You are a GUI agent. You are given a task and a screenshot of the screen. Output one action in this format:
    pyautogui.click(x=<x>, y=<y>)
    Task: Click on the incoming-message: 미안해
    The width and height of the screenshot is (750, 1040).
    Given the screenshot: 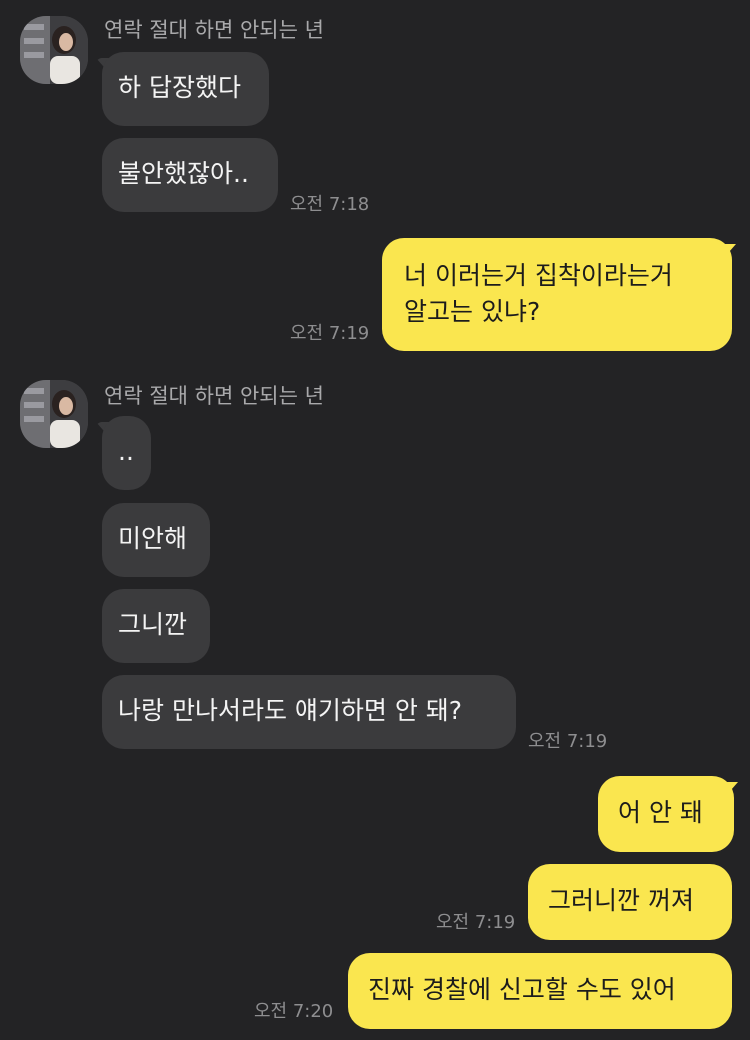 What is the action you would take?
    pyautogui.click(x=156, y=540)
    